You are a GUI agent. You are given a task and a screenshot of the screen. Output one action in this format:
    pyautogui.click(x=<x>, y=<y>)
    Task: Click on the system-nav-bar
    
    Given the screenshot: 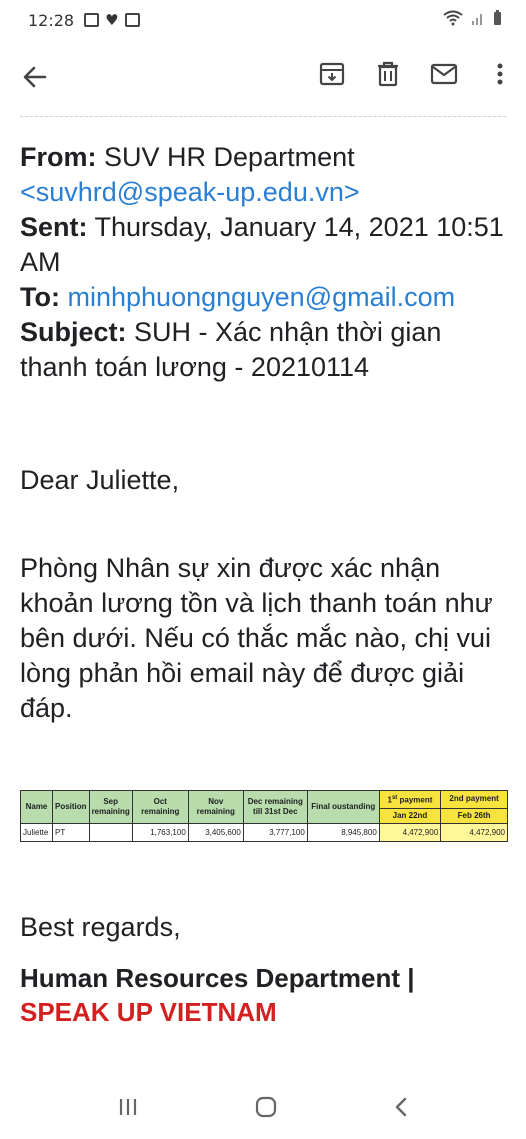 What is the action you would take?
    pyautogui.click(x=263, y=1109)
    